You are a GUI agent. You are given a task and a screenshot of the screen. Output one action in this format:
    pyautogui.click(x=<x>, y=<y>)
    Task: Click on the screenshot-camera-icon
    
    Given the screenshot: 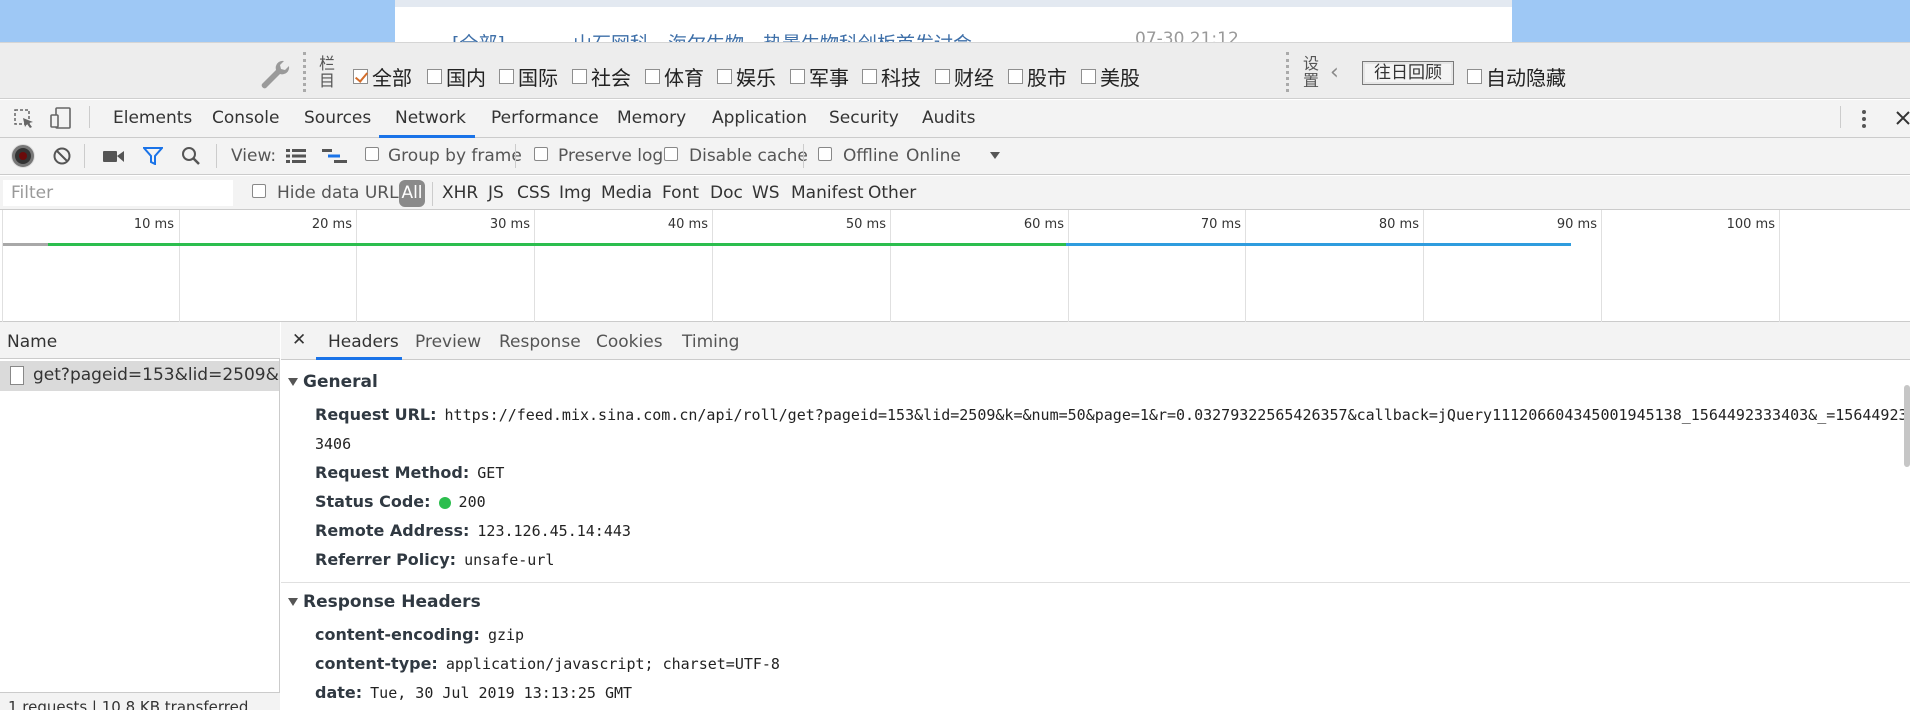 What is the action you would take?
    pyautogui.click(x=114, y=156)
    